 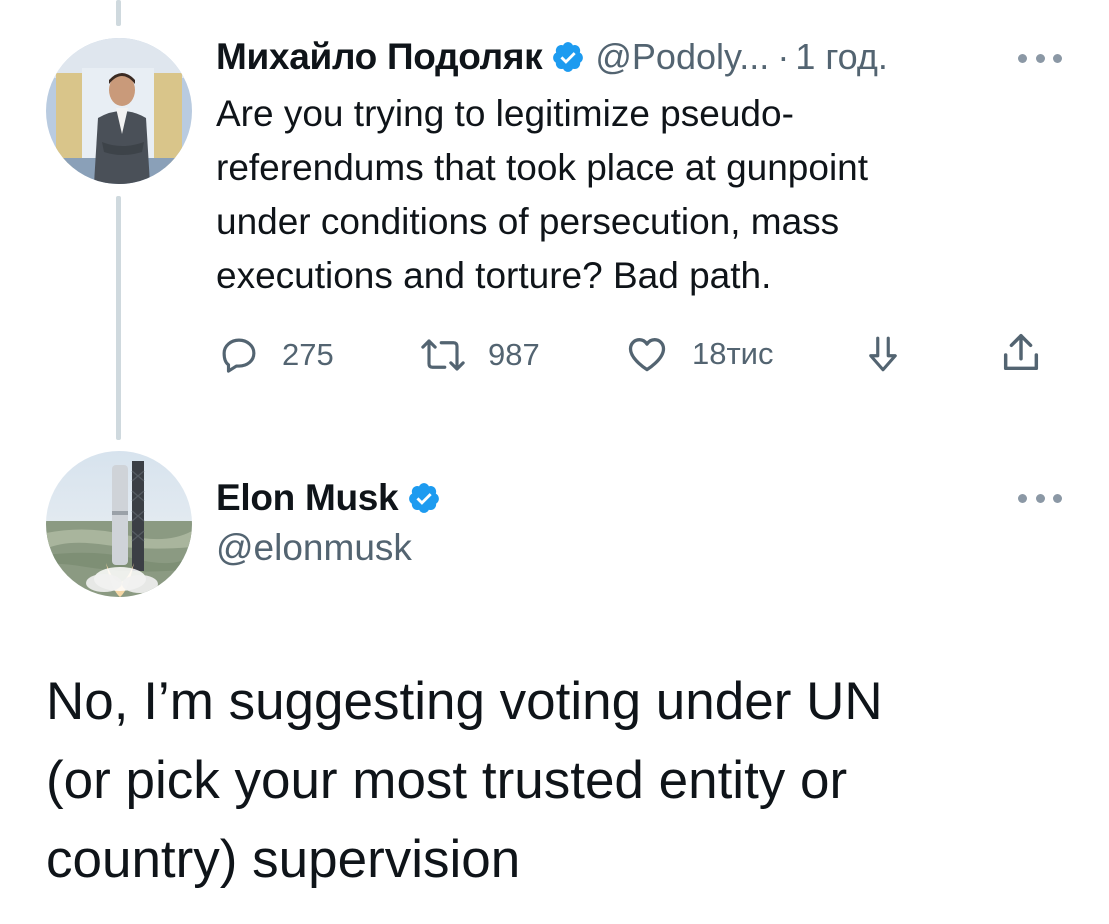 I want to click on retweet-button: 987, so click(x=479, y=355).